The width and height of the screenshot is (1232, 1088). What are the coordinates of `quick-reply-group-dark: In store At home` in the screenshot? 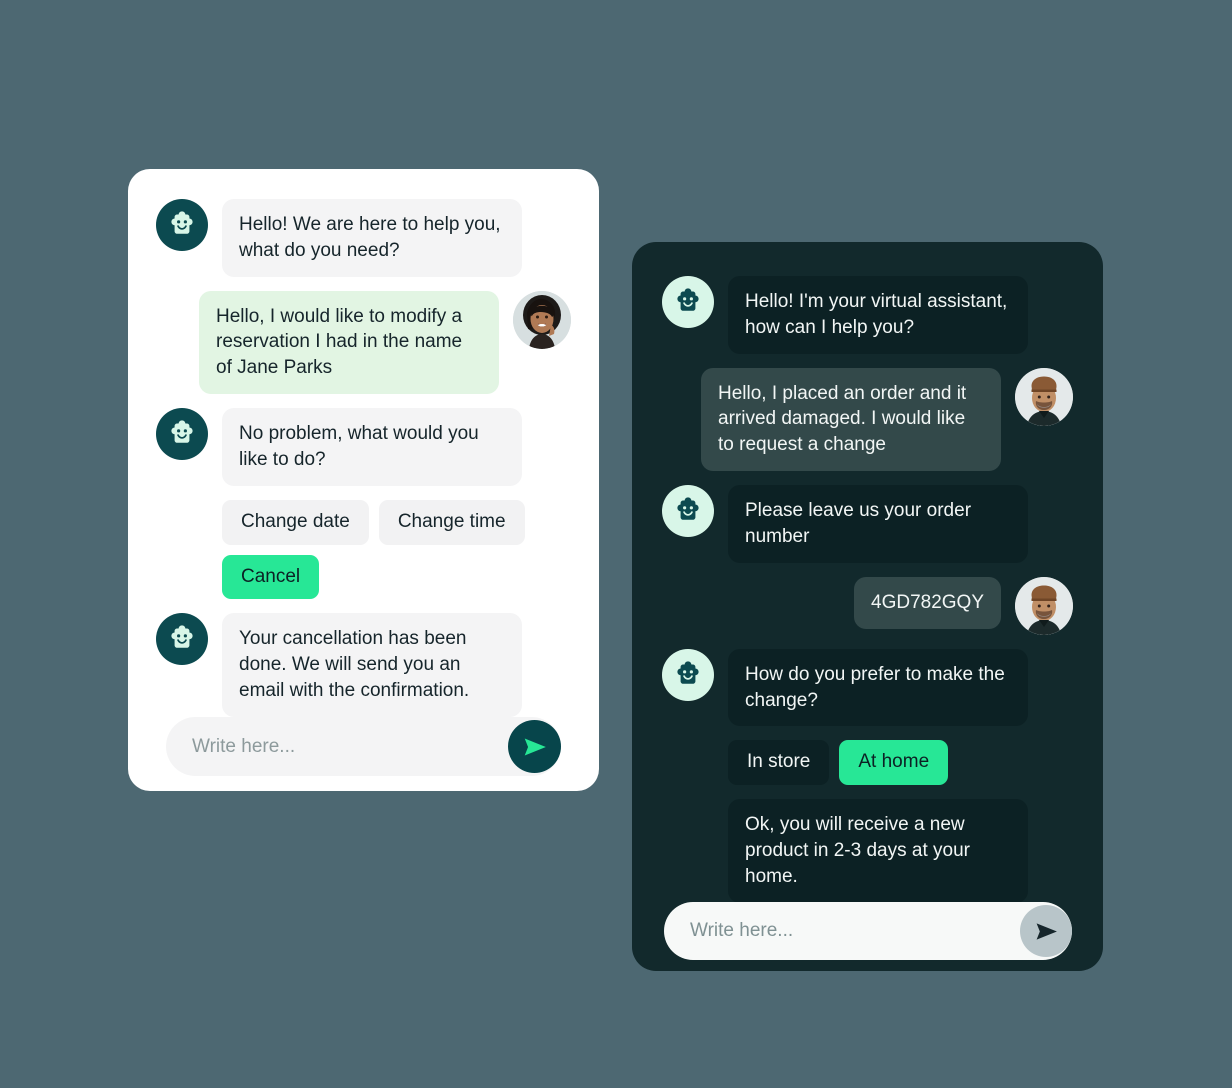 It's located at (900, 763).